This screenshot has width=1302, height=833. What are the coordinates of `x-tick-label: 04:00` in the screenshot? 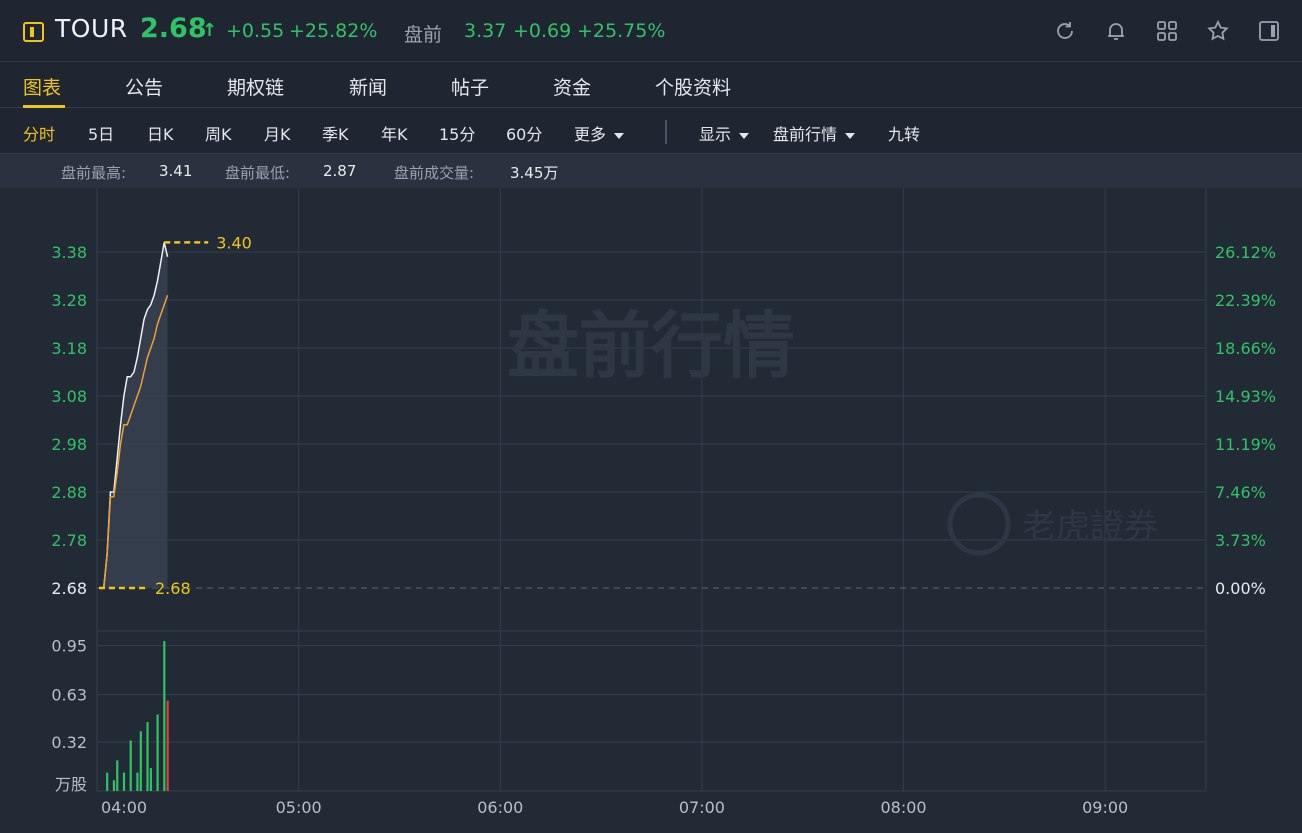 It's located at (124, 807).